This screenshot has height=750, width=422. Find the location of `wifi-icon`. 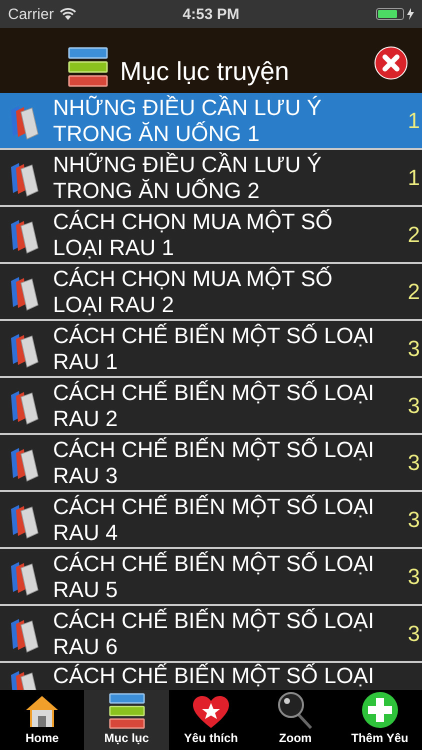

wifi-icon is located at coordinates (68, 14).